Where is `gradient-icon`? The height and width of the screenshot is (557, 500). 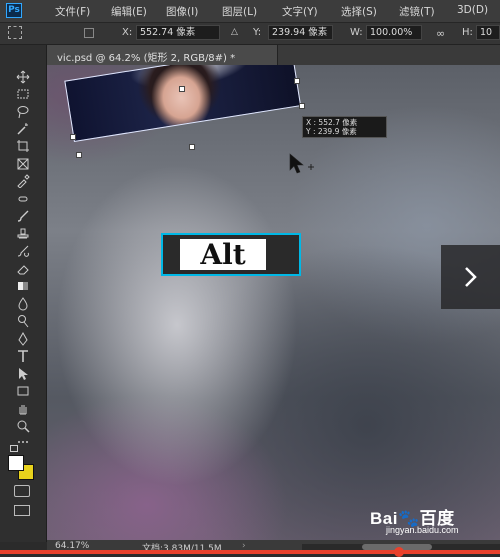
gradient-icon is located at coordinates (23, 286).